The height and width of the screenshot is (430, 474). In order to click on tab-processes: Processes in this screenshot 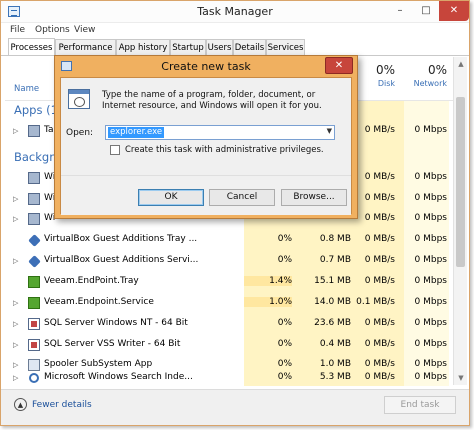, I will do `click(31, 46)`.